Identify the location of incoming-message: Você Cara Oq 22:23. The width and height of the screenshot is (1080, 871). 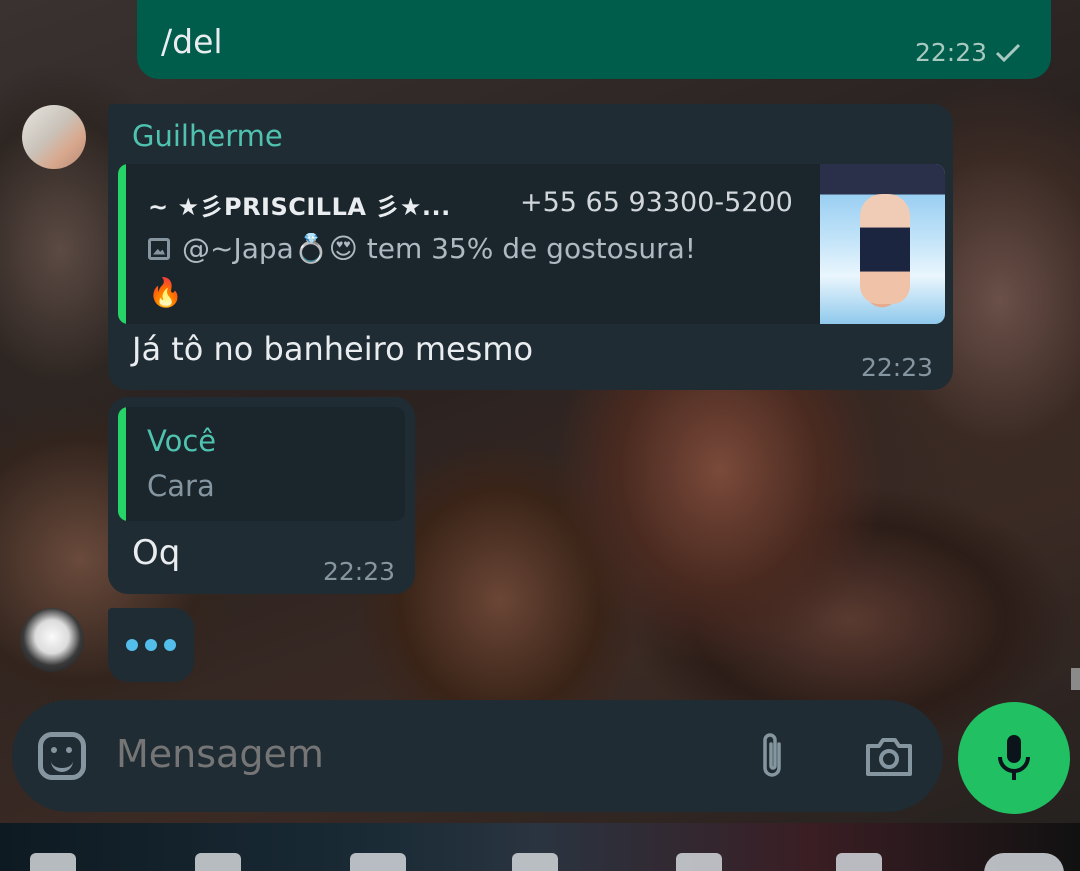
(261, 495).